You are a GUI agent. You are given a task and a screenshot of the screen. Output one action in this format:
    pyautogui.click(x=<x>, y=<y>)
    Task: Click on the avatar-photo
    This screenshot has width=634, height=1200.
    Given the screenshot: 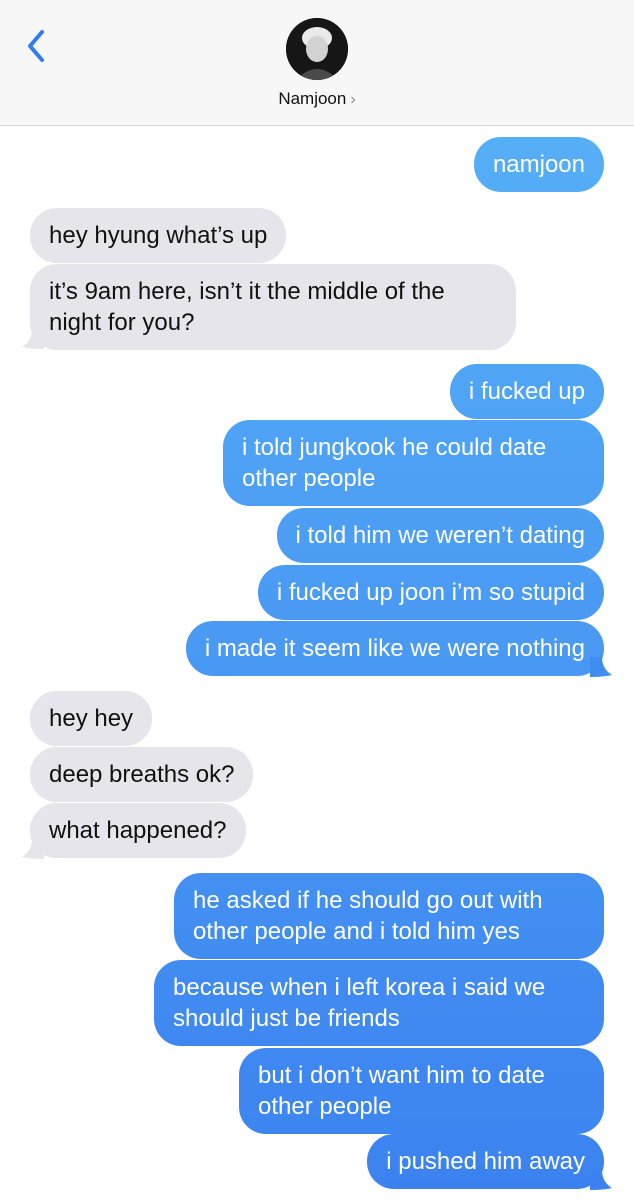 What is the action you would take?
    pyautogui.click(x=317, y=49)
    